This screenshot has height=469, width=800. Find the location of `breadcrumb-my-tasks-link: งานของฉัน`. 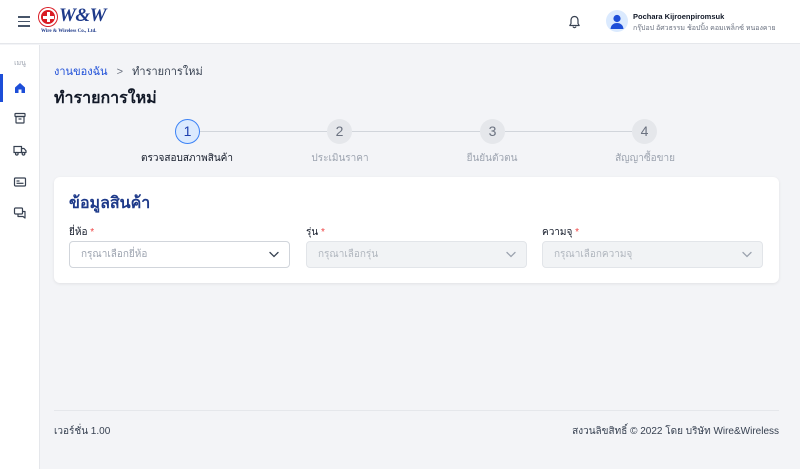

breadcrumb-my-tasks-link: งานของฉัน is located at coordinates (81, 72).